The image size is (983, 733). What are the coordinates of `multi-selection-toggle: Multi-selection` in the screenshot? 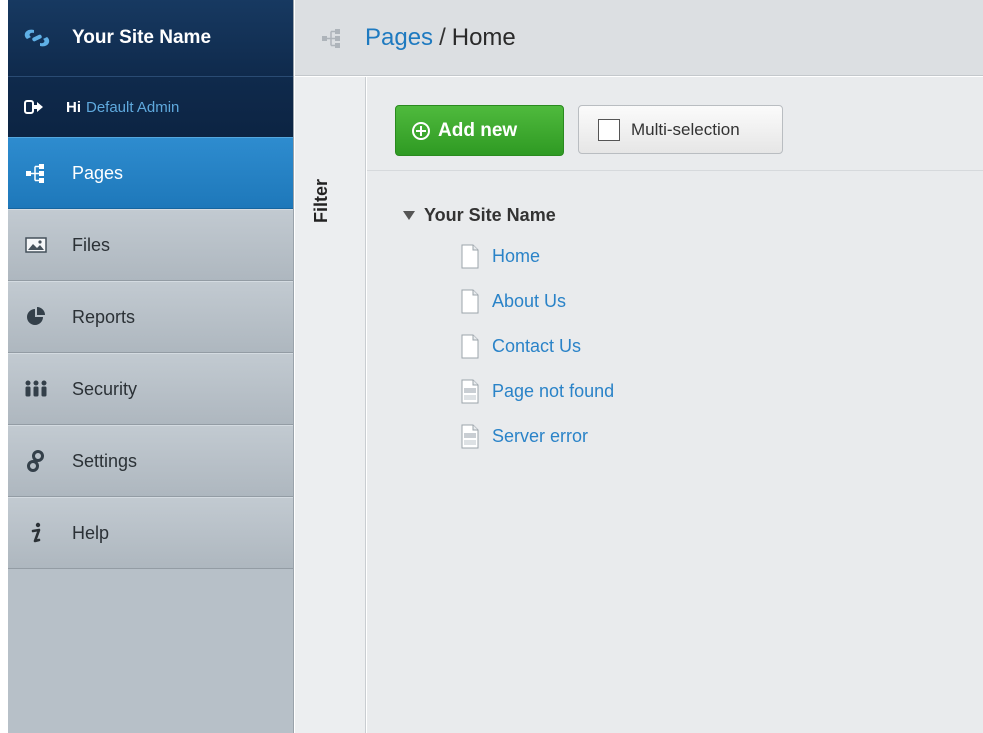 It's located at (680, 129).